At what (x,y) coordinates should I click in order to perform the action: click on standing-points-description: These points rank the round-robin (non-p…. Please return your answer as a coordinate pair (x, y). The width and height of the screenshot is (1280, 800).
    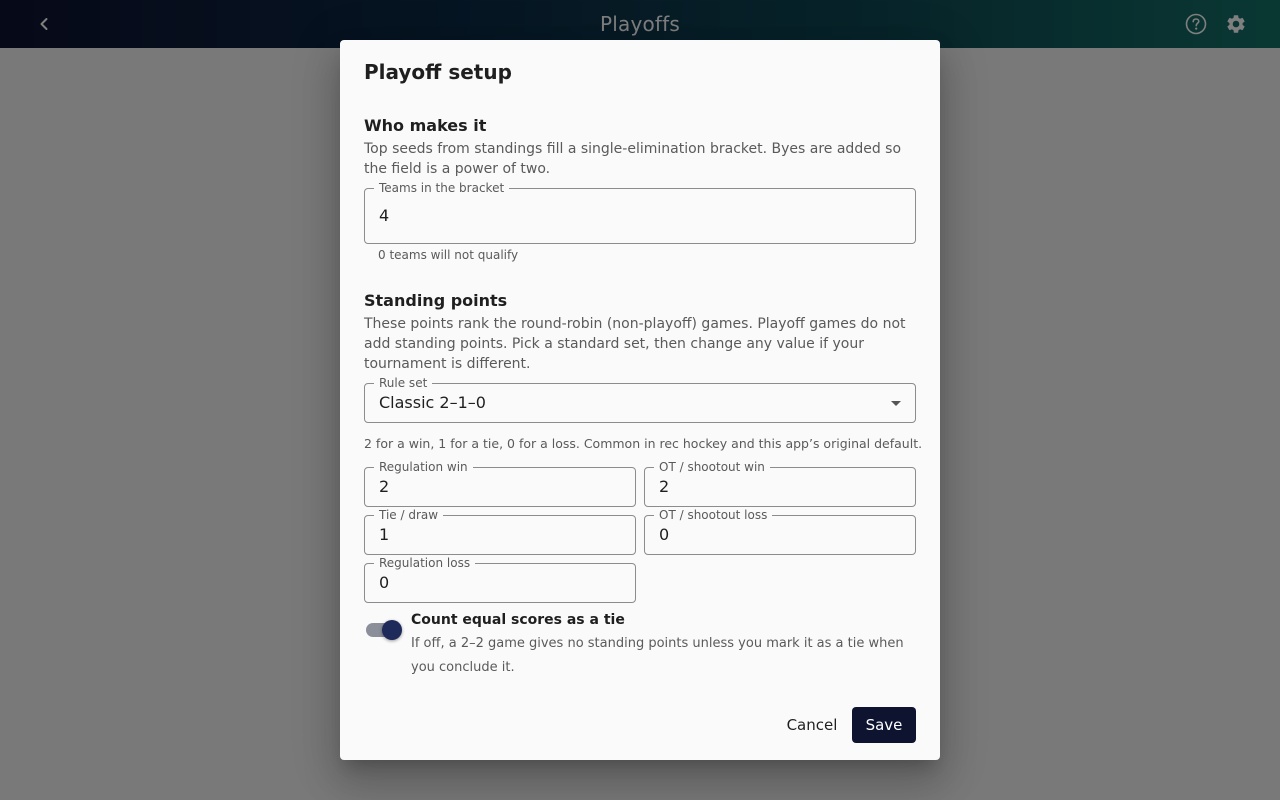
    Looking at the image, I should click on (635, 344).